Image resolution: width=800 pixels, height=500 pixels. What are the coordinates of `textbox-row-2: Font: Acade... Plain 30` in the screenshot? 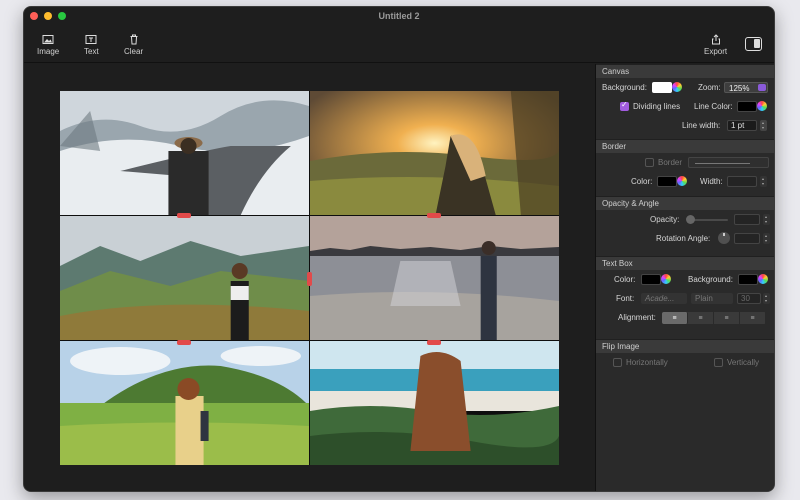 It's located at (685, 298).